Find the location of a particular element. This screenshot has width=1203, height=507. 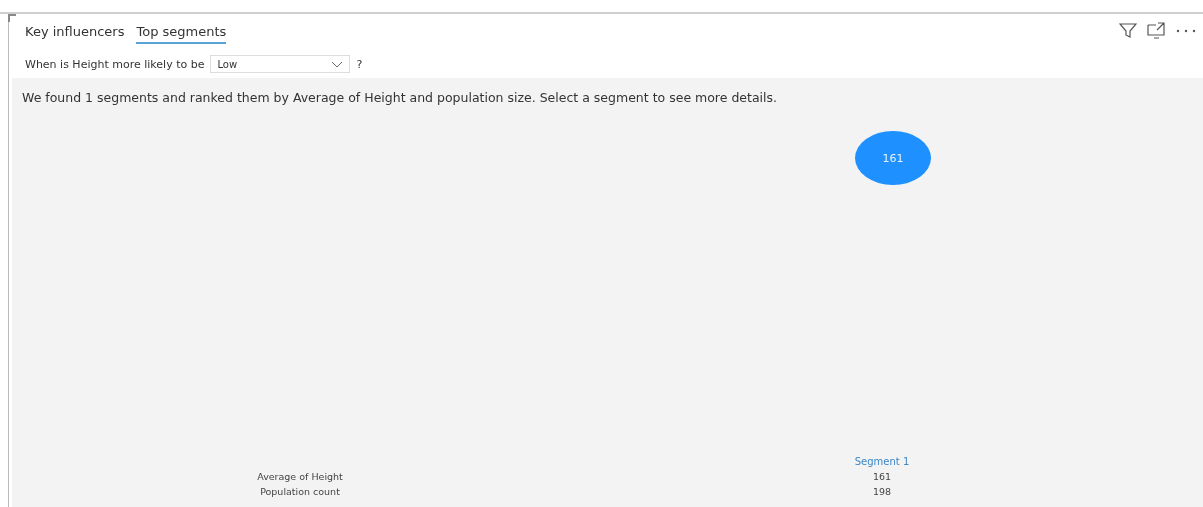

filter-label: When is Height more likely to be is located at coordinates (115, 64).